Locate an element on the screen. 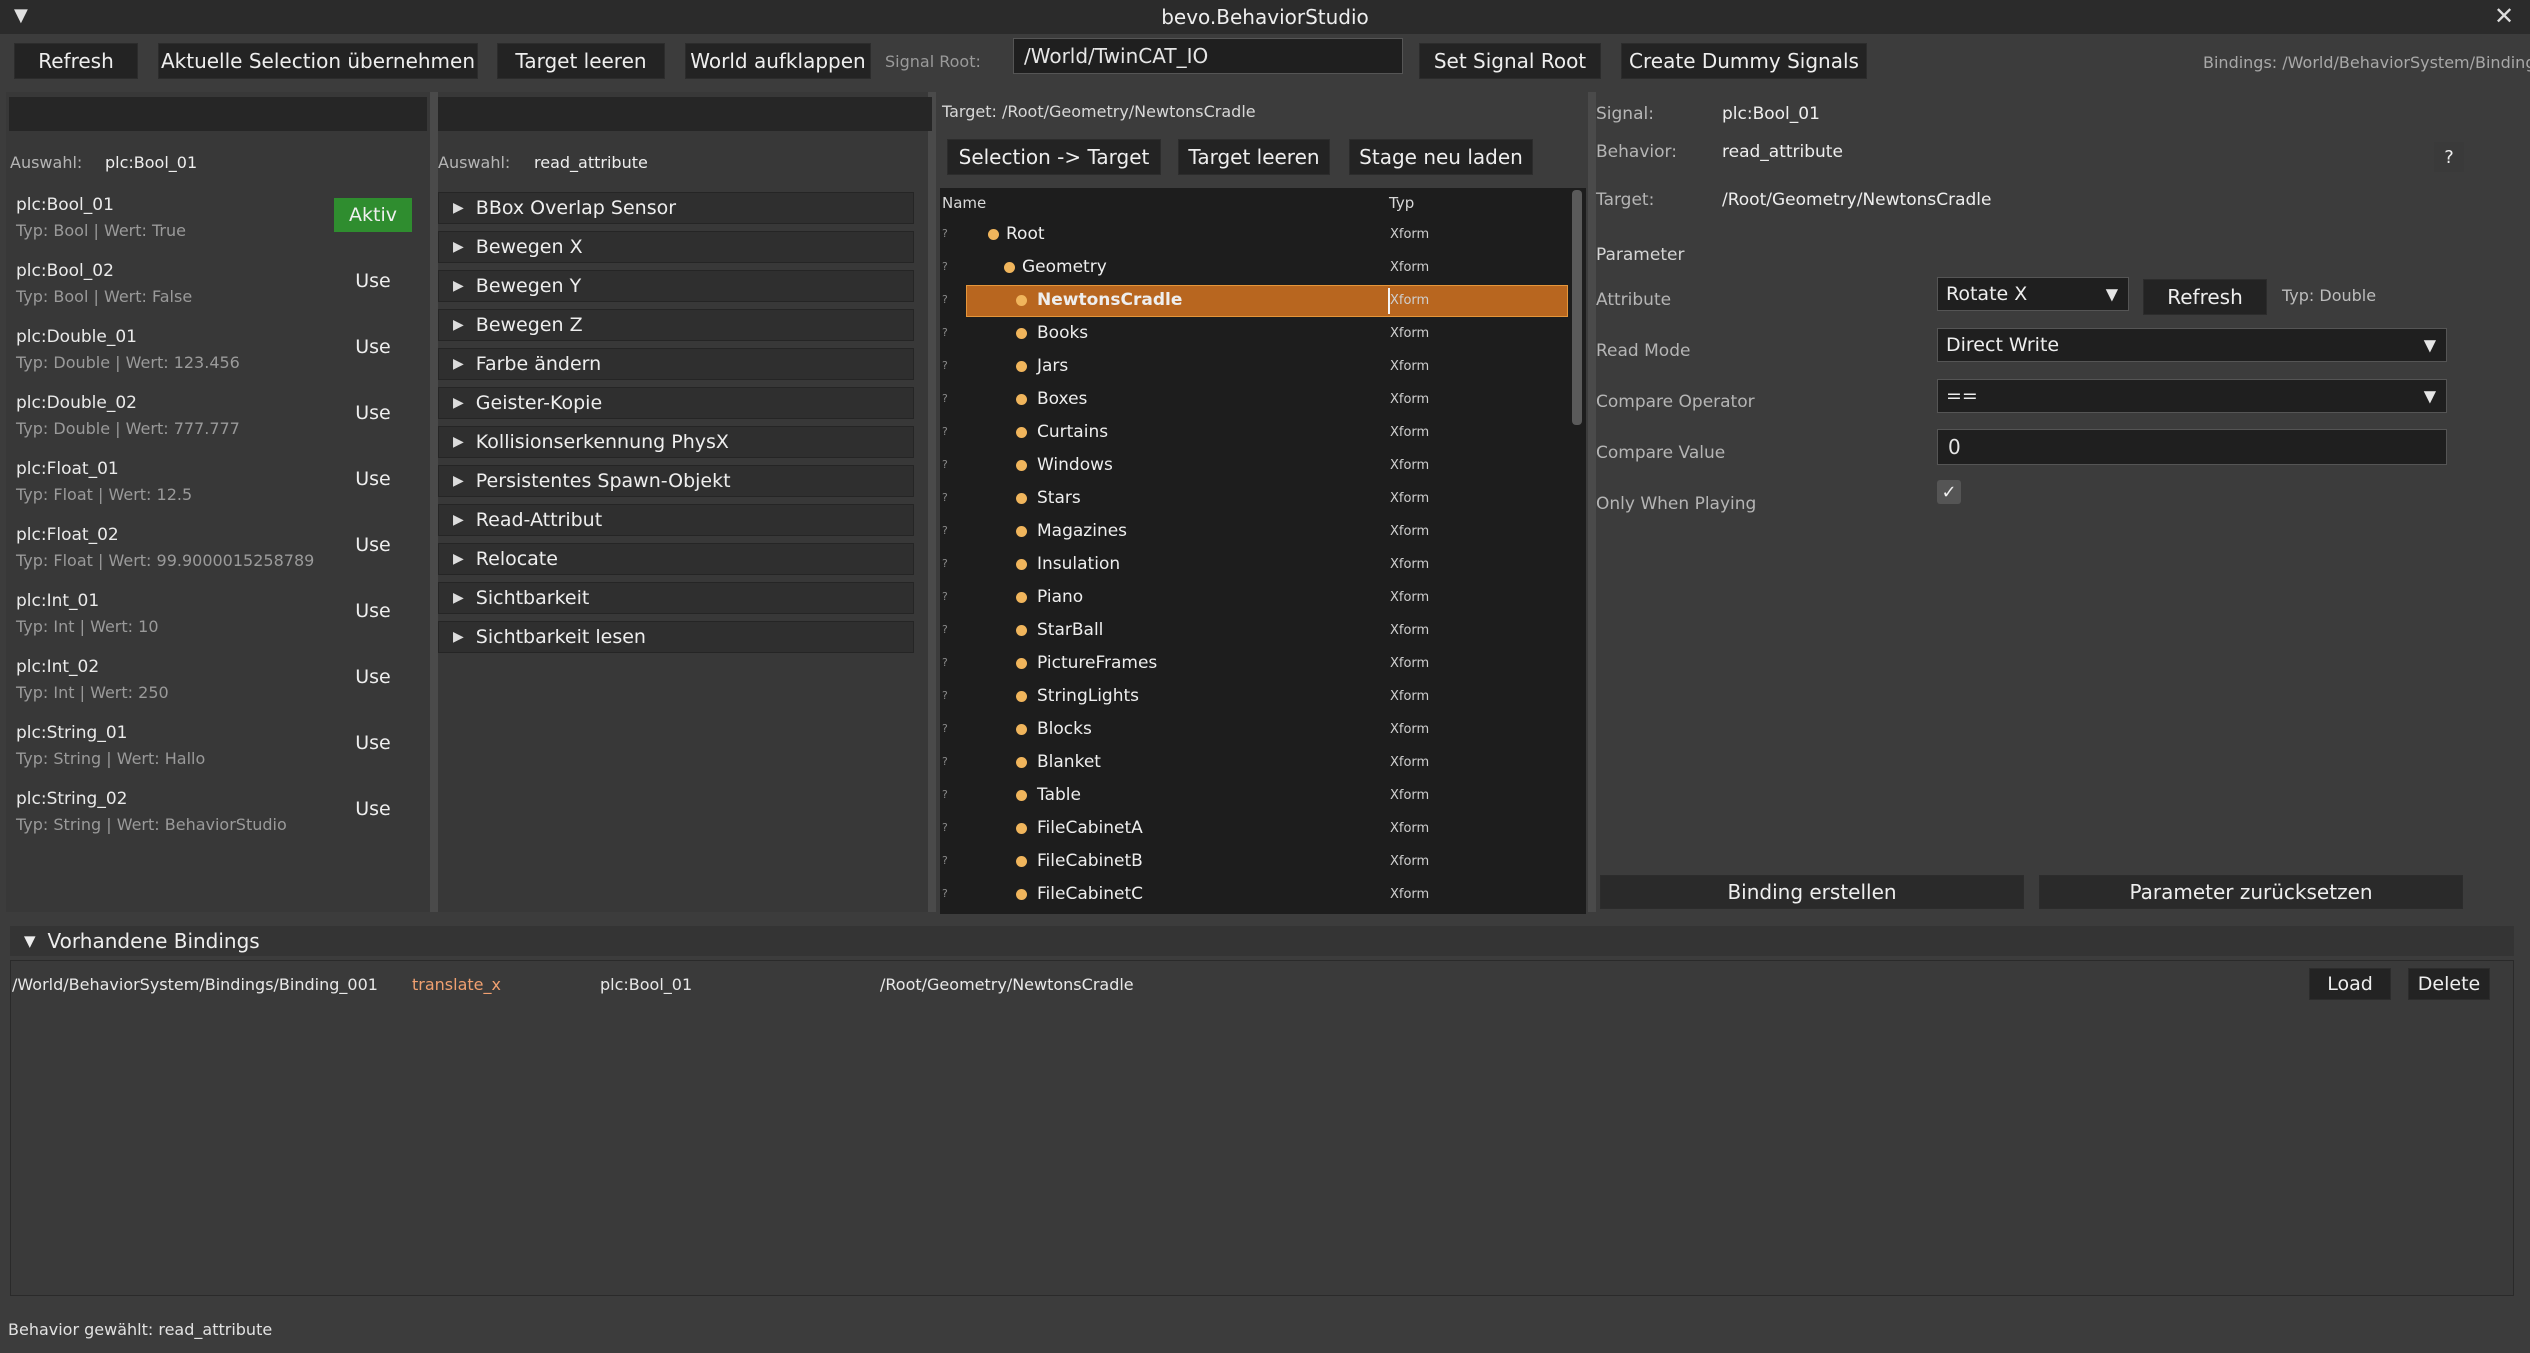 Image resolution: width=2530 pixels, height=1353 pixels. stage-row: ? Boxes Xform is located at coordinates (1257, 400).